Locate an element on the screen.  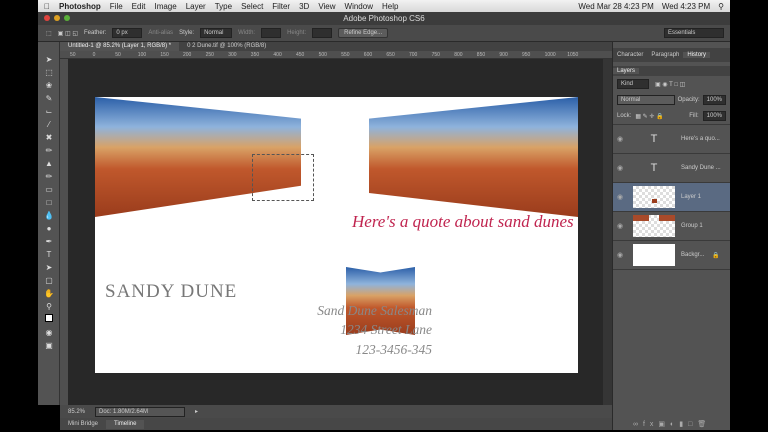
menu-layer: Layer is located at coordinates (196, 6).